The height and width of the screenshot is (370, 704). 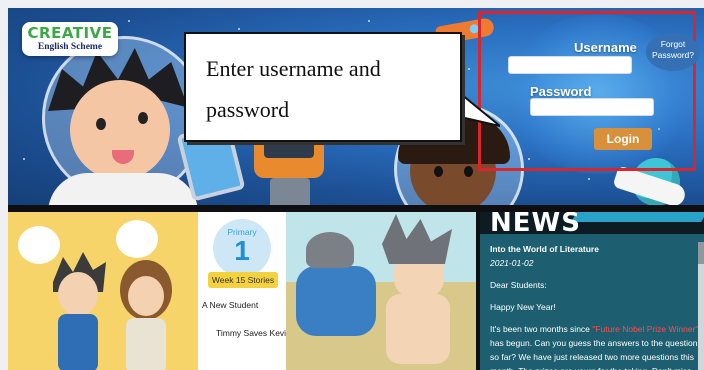 I want to click on creative-english-logo: CREATIVE English Scheme, so click(x=70, y=39).